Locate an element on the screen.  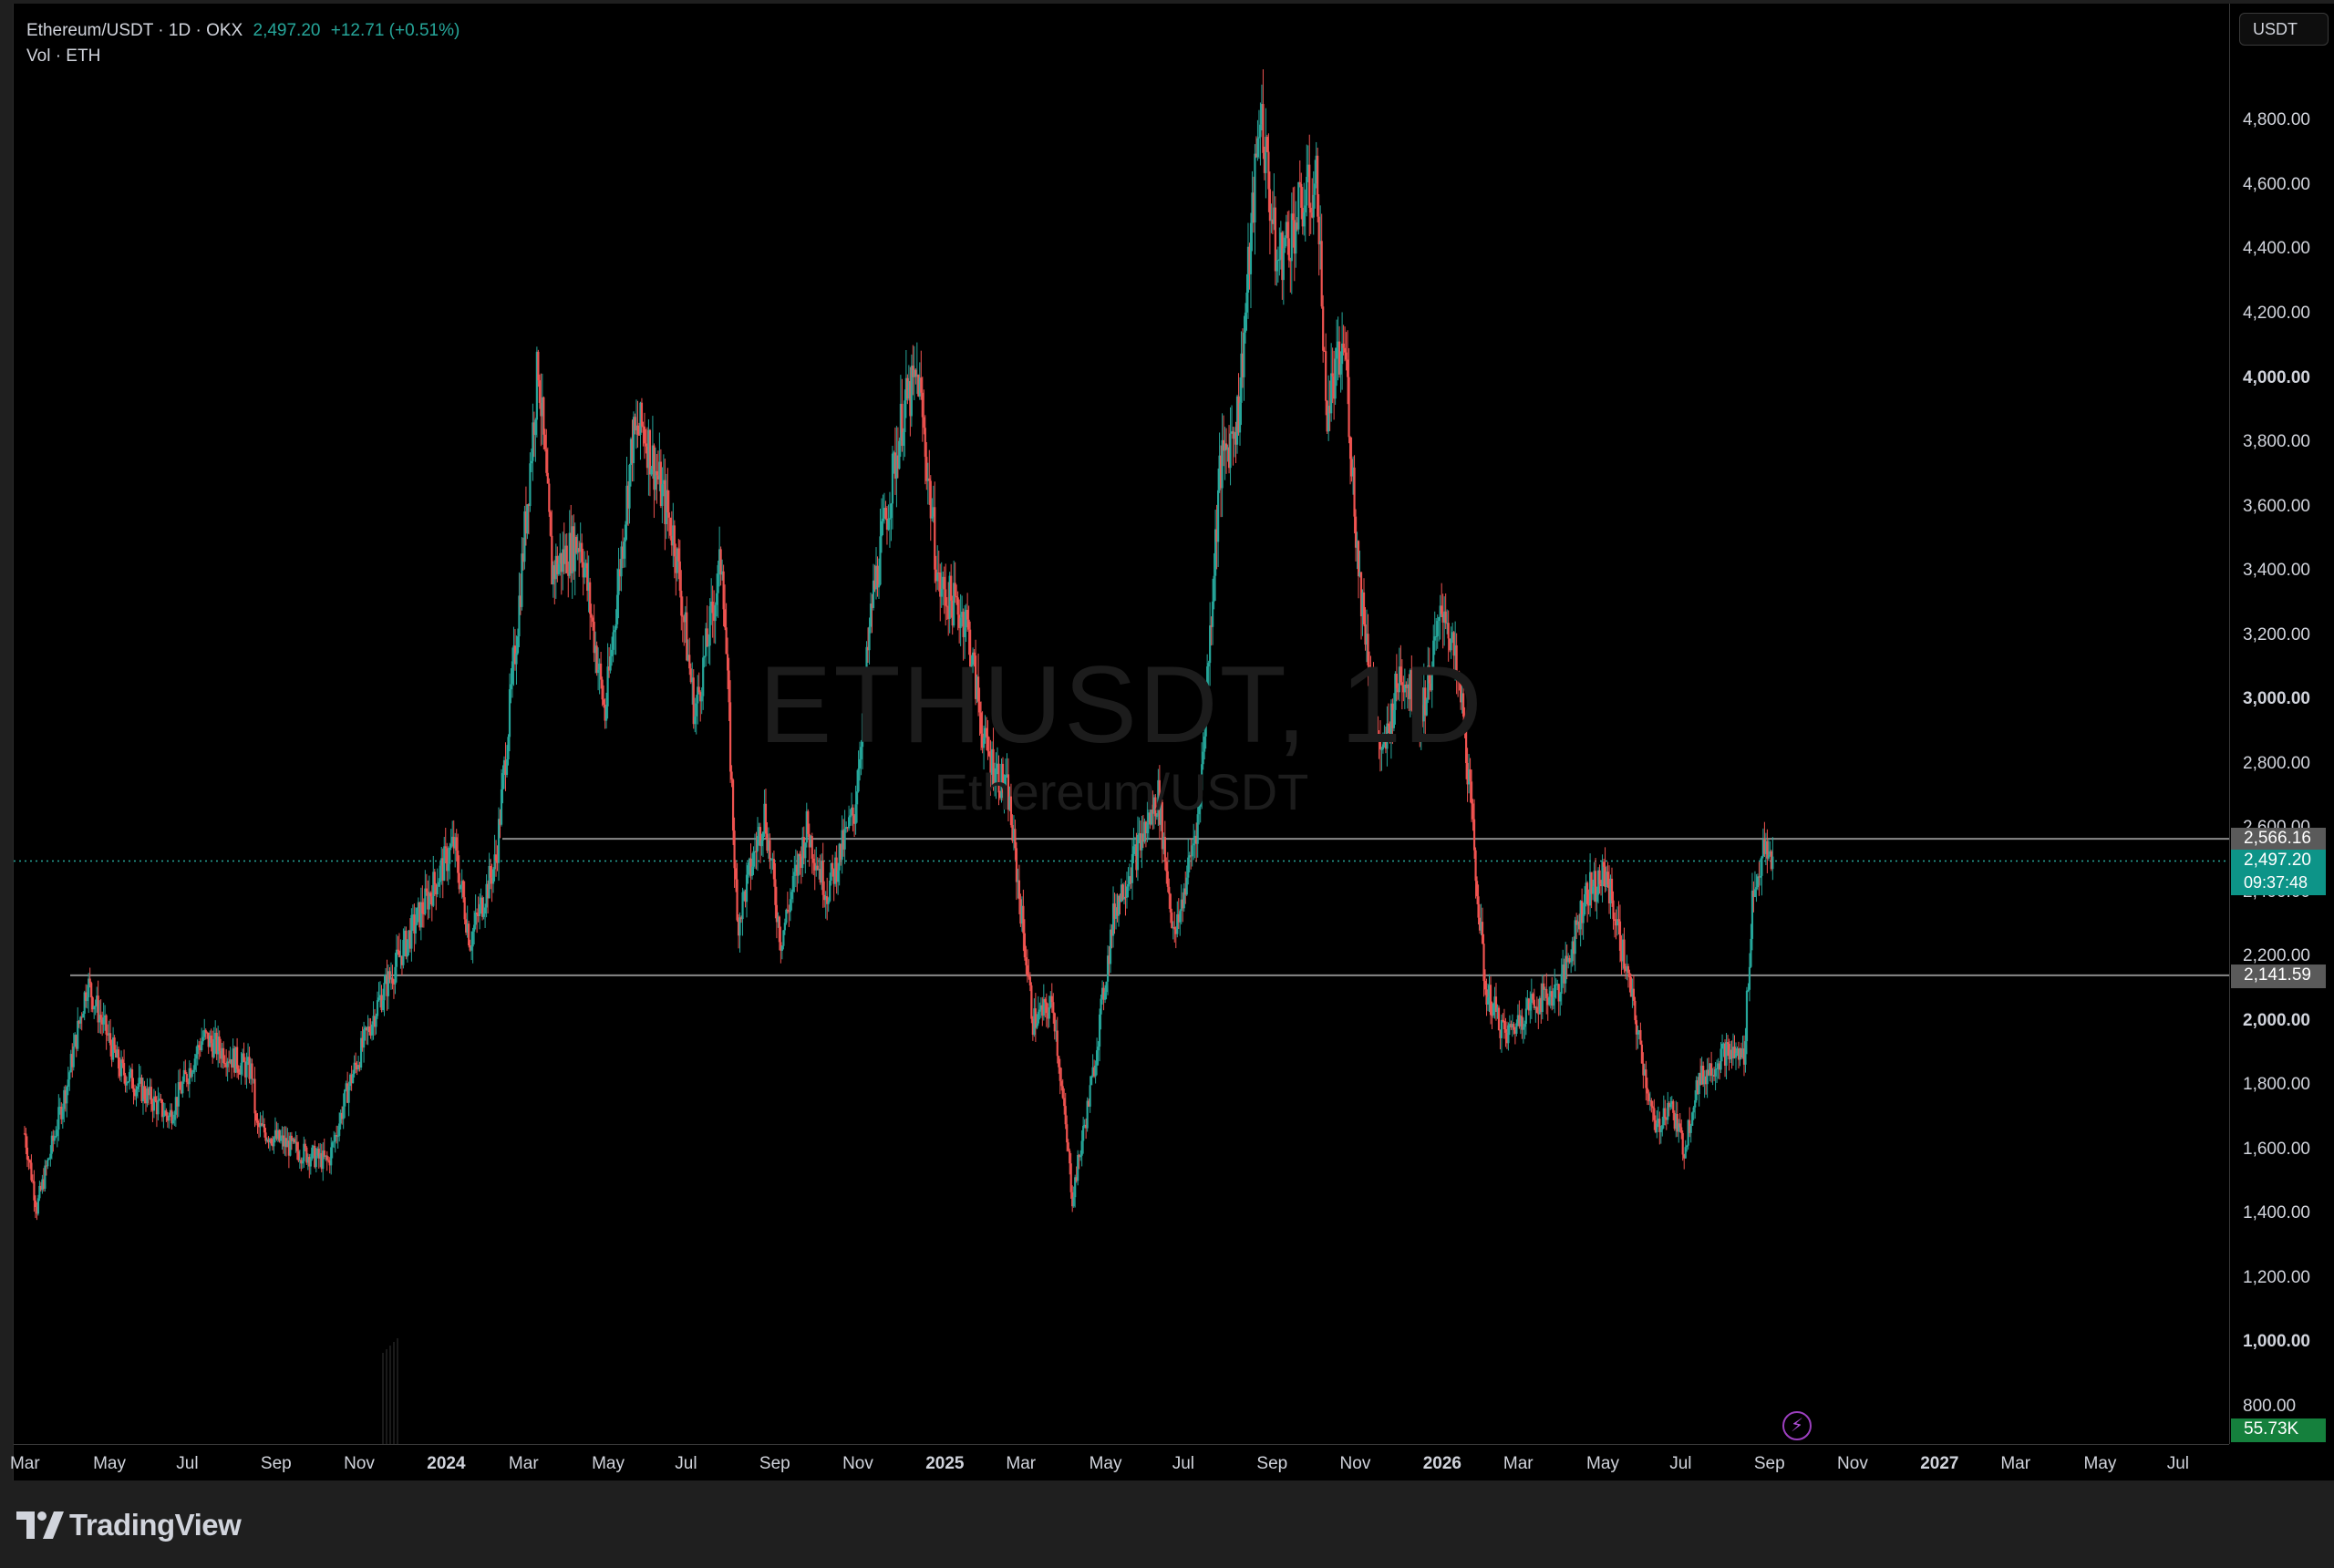
last-price-tag: 2,497.20 09:37:48 is located at coordinates (2279, 873).